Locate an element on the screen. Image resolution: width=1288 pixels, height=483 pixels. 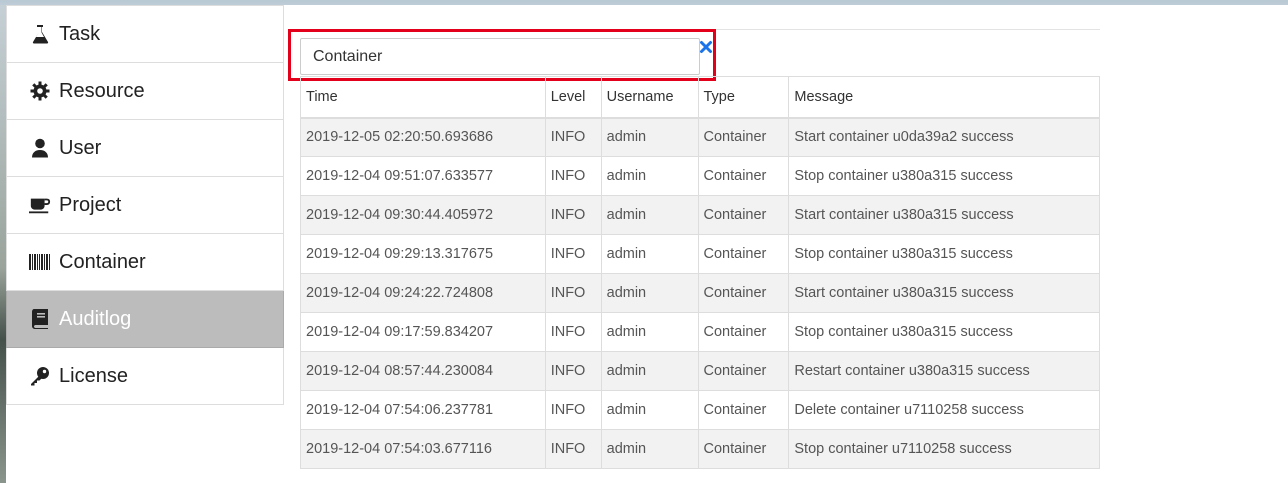
sidebar-item-task: Task is located at coordinates (145, 34).